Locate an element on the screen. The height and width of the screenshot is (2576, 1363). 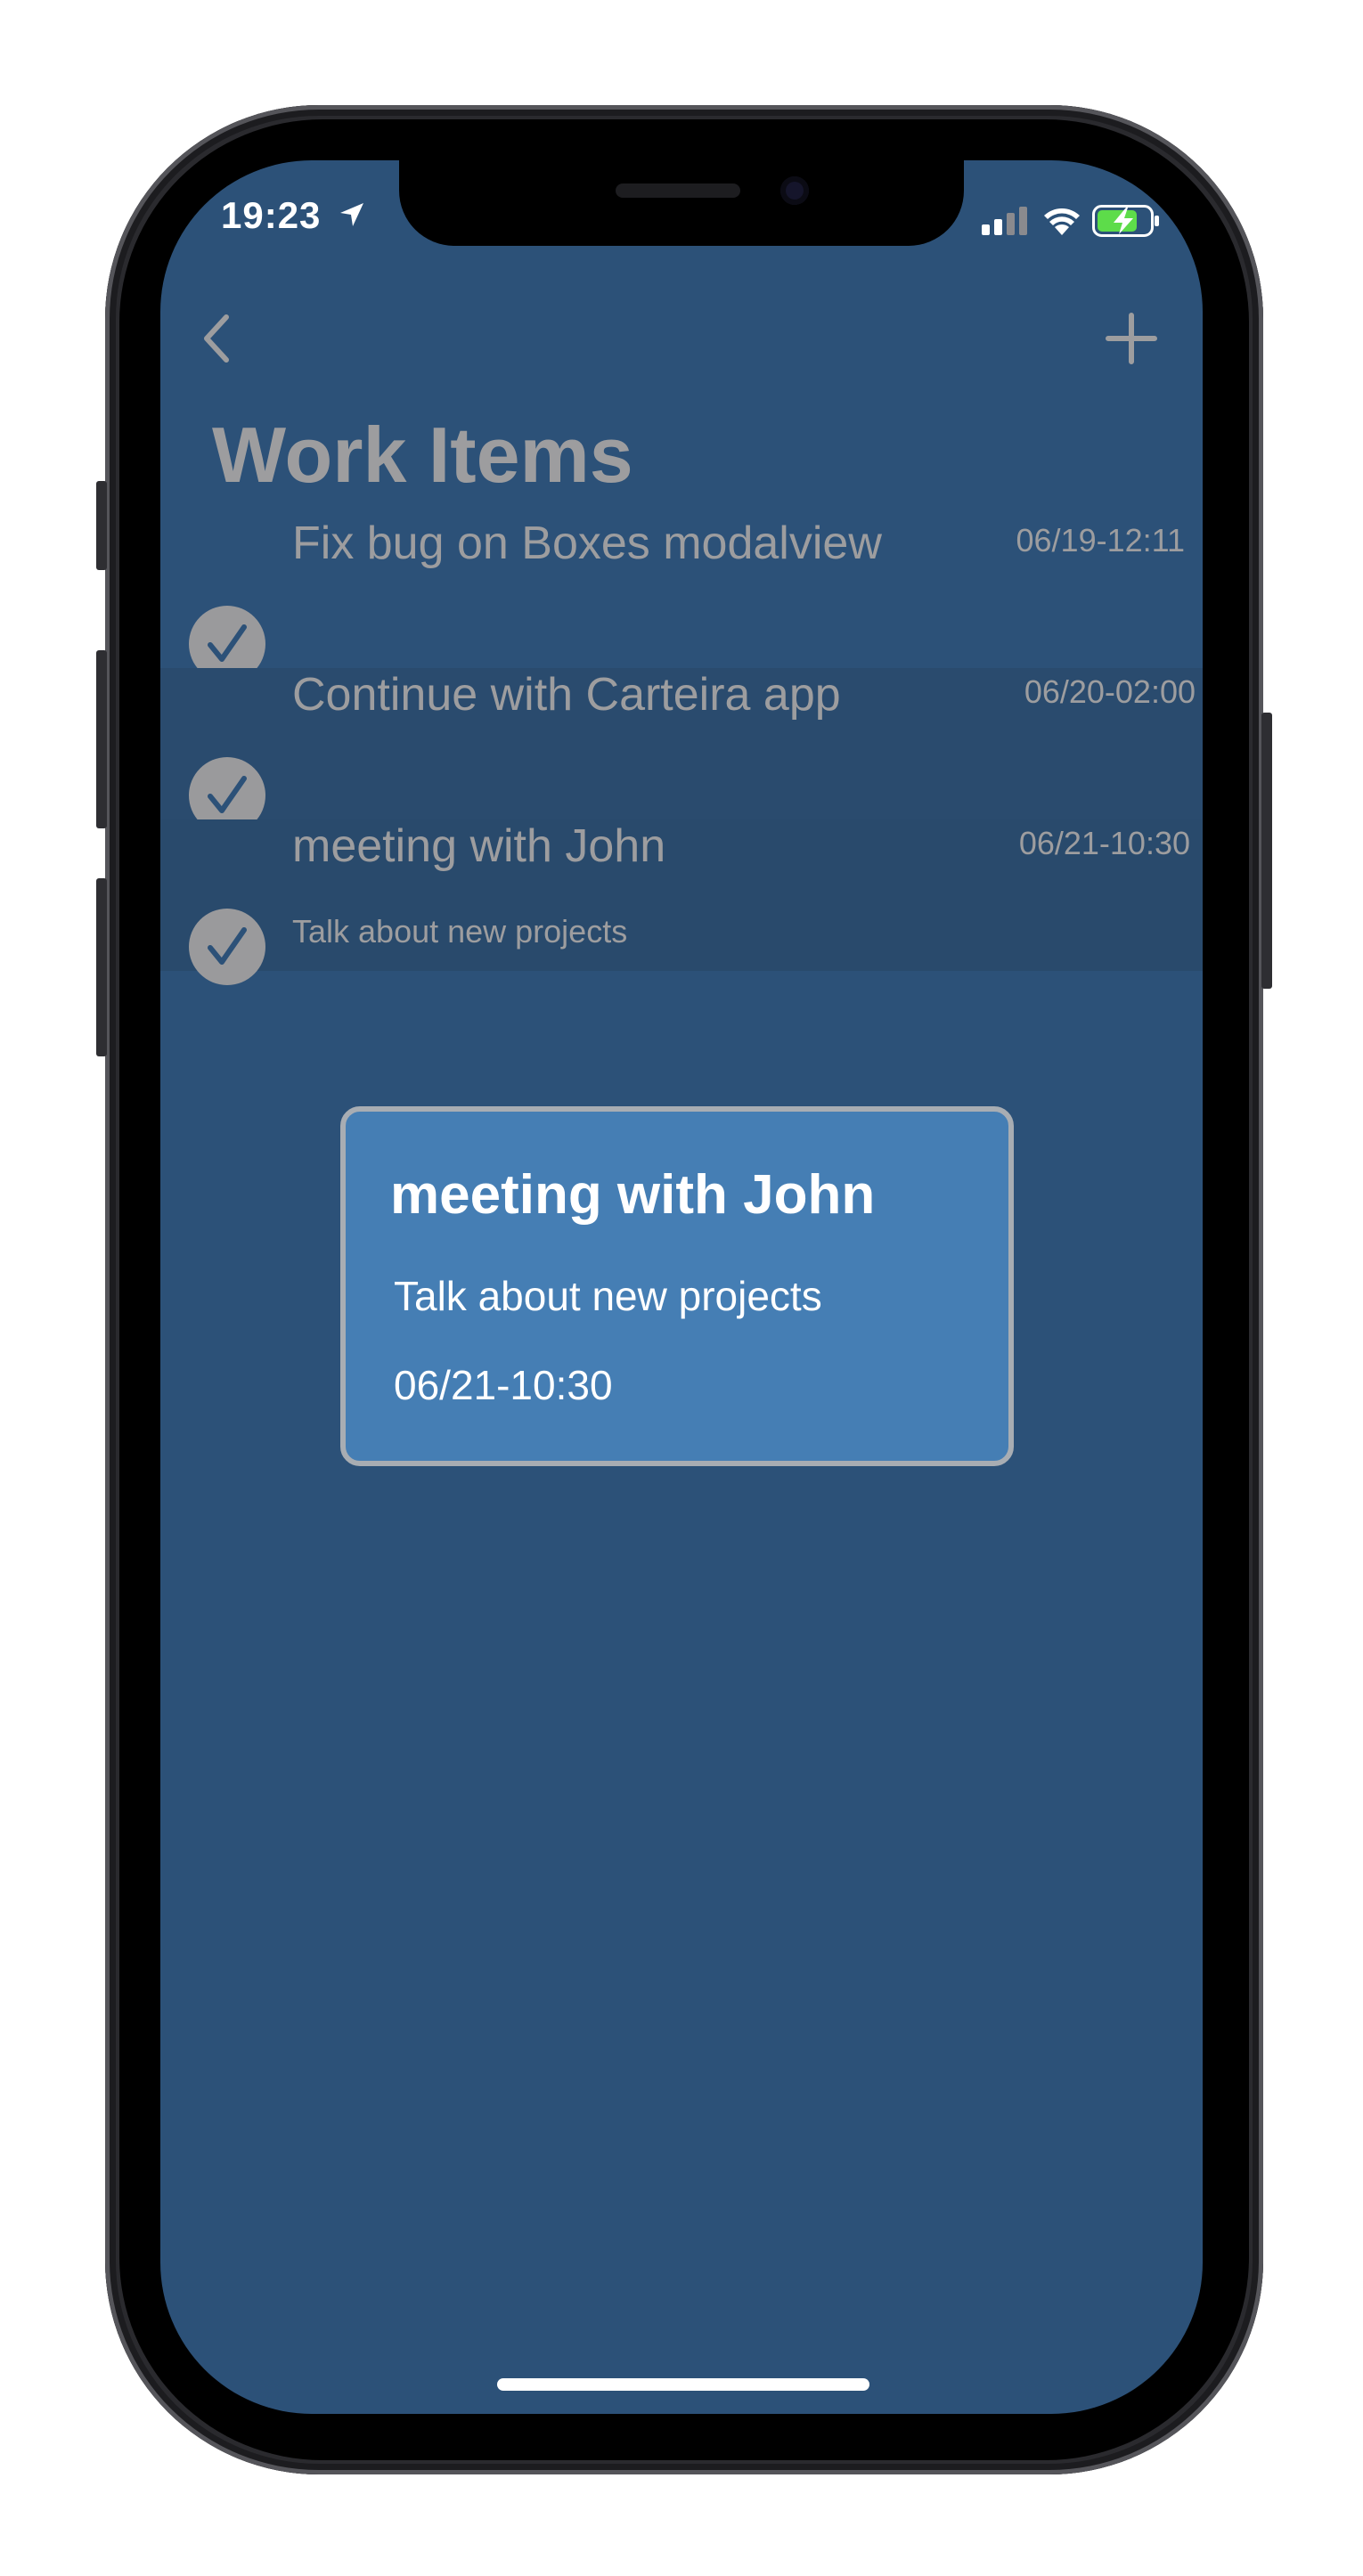
battery-charging-icon is located at coordinates (1126, 221).